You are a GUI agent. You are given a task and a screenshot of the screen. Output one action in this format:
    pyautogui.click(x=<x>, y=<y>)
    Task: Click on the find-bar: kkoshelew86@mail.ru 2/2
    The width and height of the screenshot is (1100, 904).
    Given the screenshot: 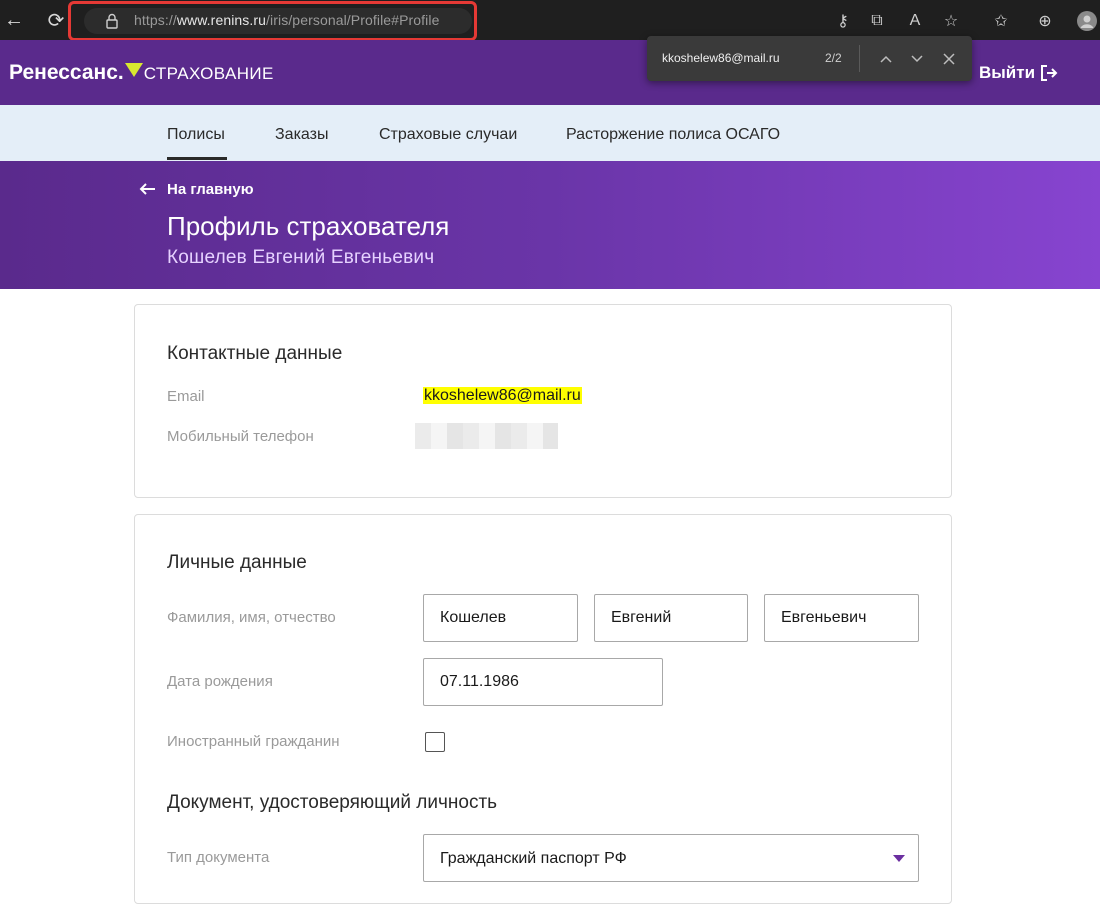 What is the action you would take?
    pyautogui.click(x=809, y=58)
    